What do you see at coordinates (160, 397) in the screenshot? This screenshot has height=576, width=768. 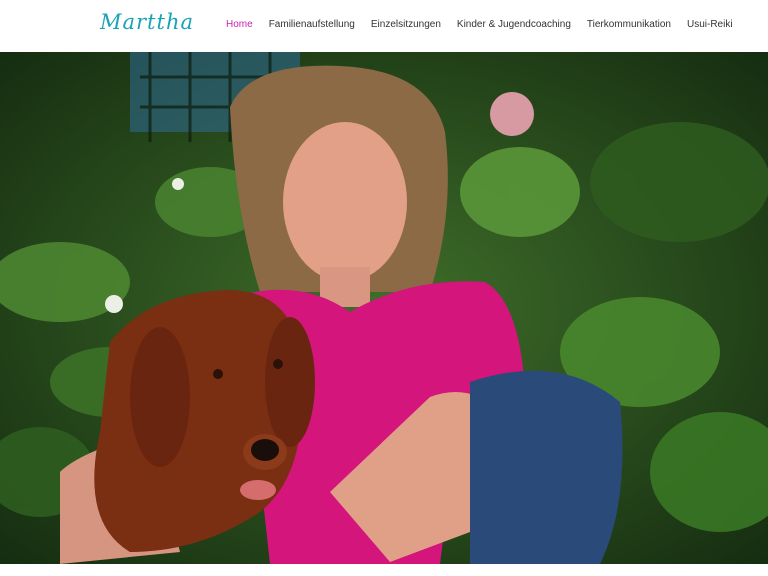 I see `dog-ear` at bounding box center [160, 397].